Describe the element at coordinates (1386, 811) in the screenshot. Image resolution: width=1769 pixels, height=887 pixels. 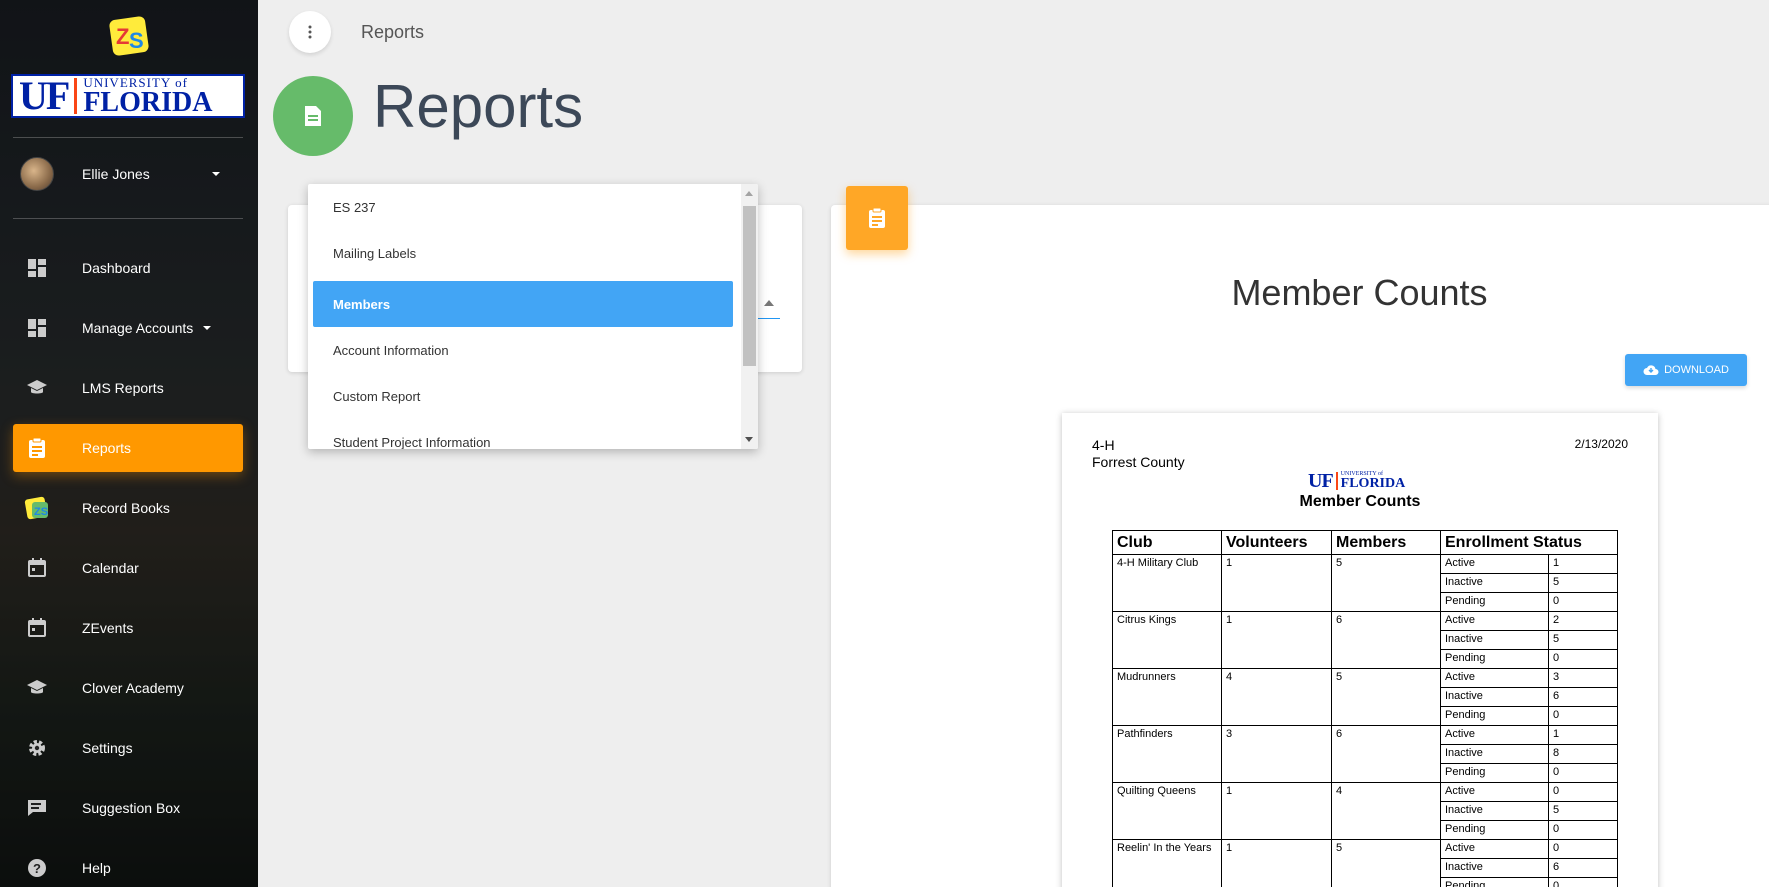
I see `cell-members: 4` at that location.